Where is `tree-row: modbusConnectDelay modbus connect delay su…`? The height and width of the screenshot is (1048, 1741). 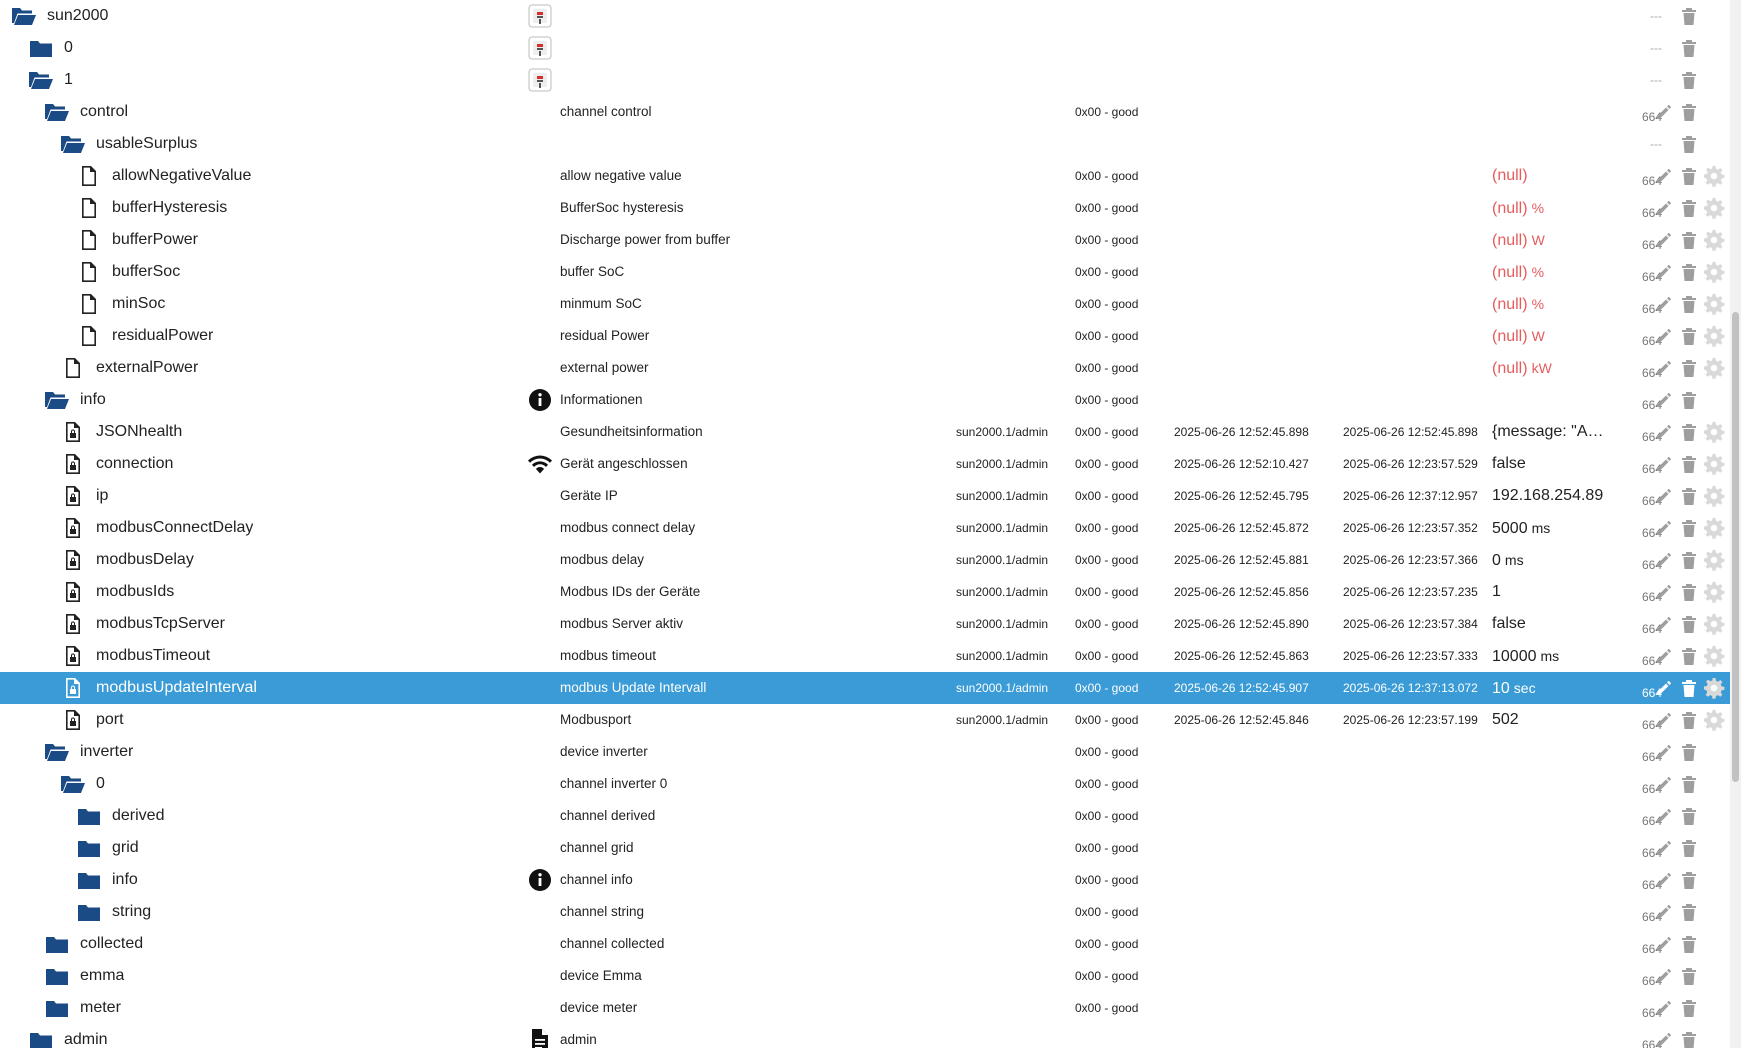
tree-row: modbusConnectDelay modbus connect delay su… is located at coordinates (865, 528).